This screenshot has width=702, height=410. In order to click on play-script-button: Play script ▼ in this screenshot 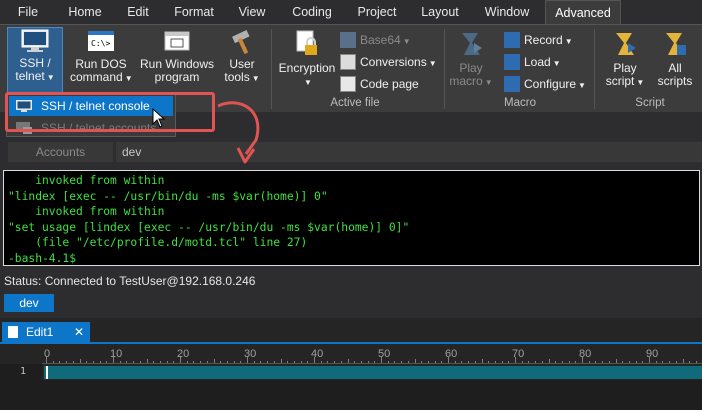, I will do `click(625, 62)`.